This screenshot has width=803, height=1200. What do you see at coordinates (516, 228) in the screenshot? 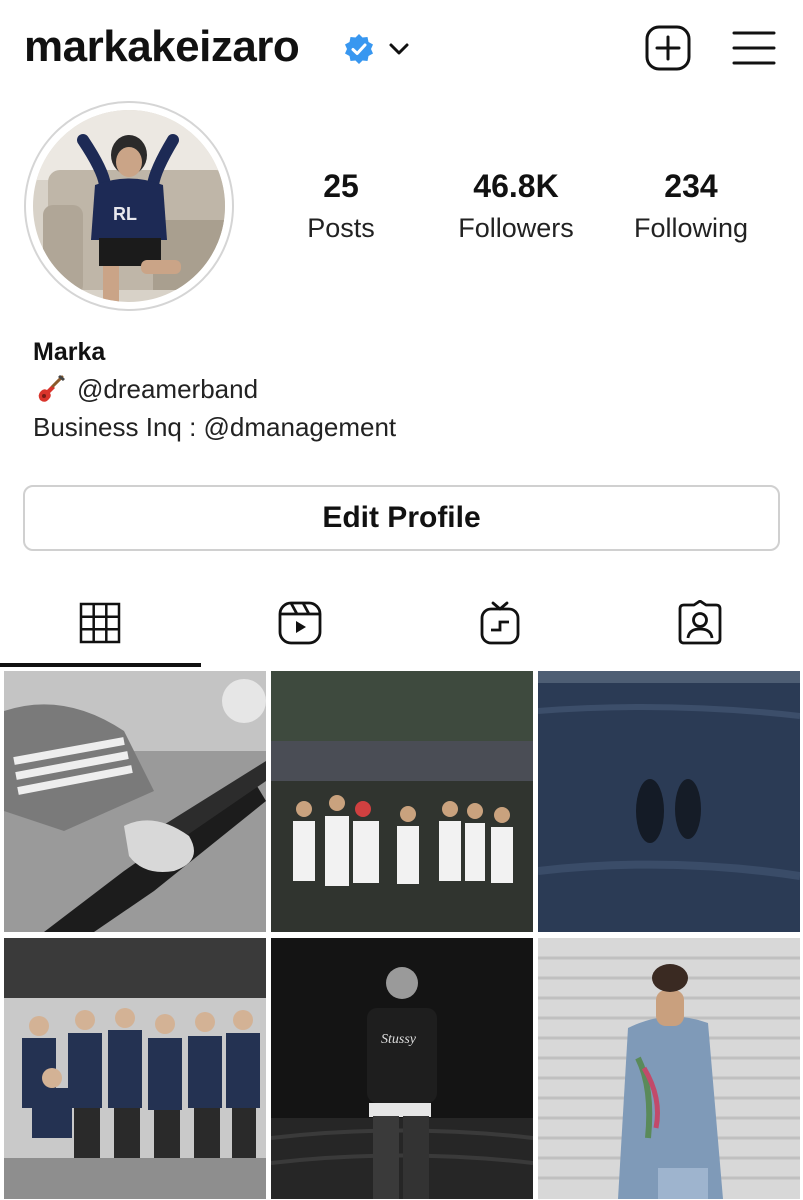
I see `followers-count-label: Followers` at bounding box center [516, 228].